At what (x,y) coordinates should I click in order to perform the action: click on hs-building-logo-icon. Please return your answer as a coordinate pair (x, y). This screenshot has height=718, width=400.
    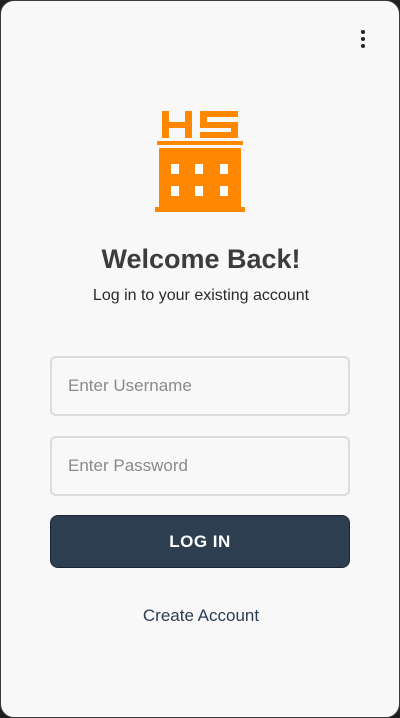
    Looking at the image, I should click on (200, 161).